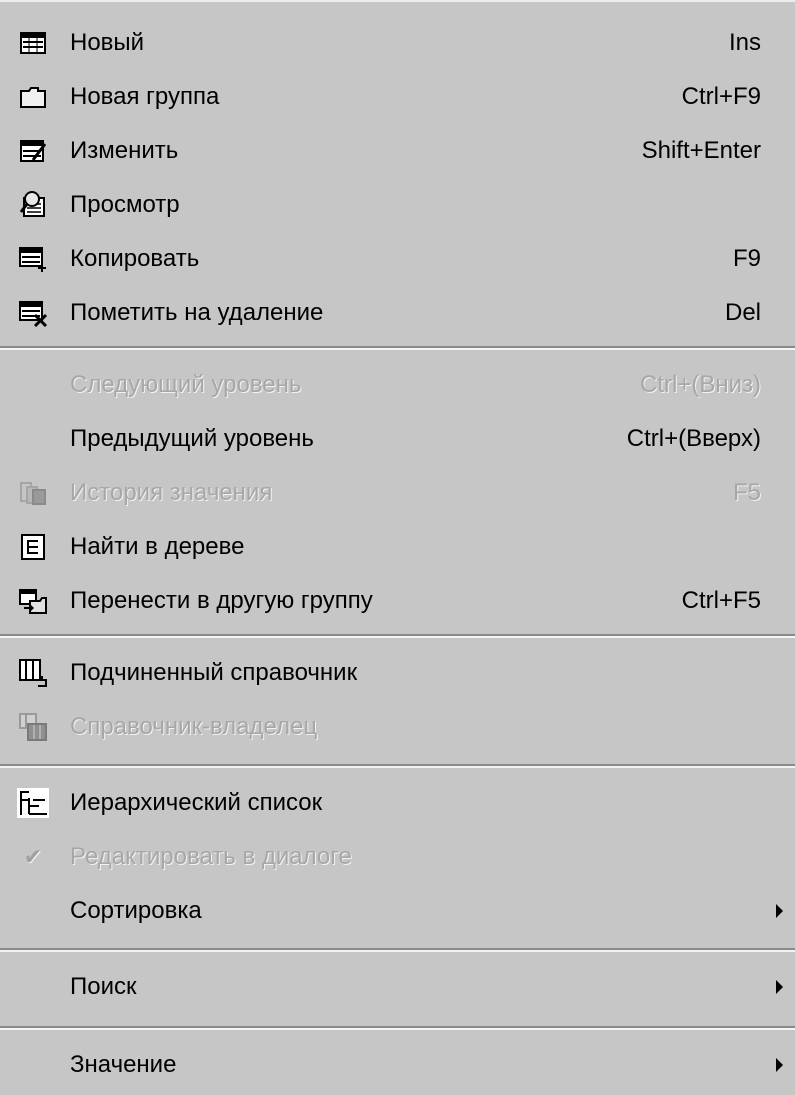 The height and width of the screenshot is (1095, 795). I want to click on menu-item-label: Подчиненный справочник, so click(214, 672).